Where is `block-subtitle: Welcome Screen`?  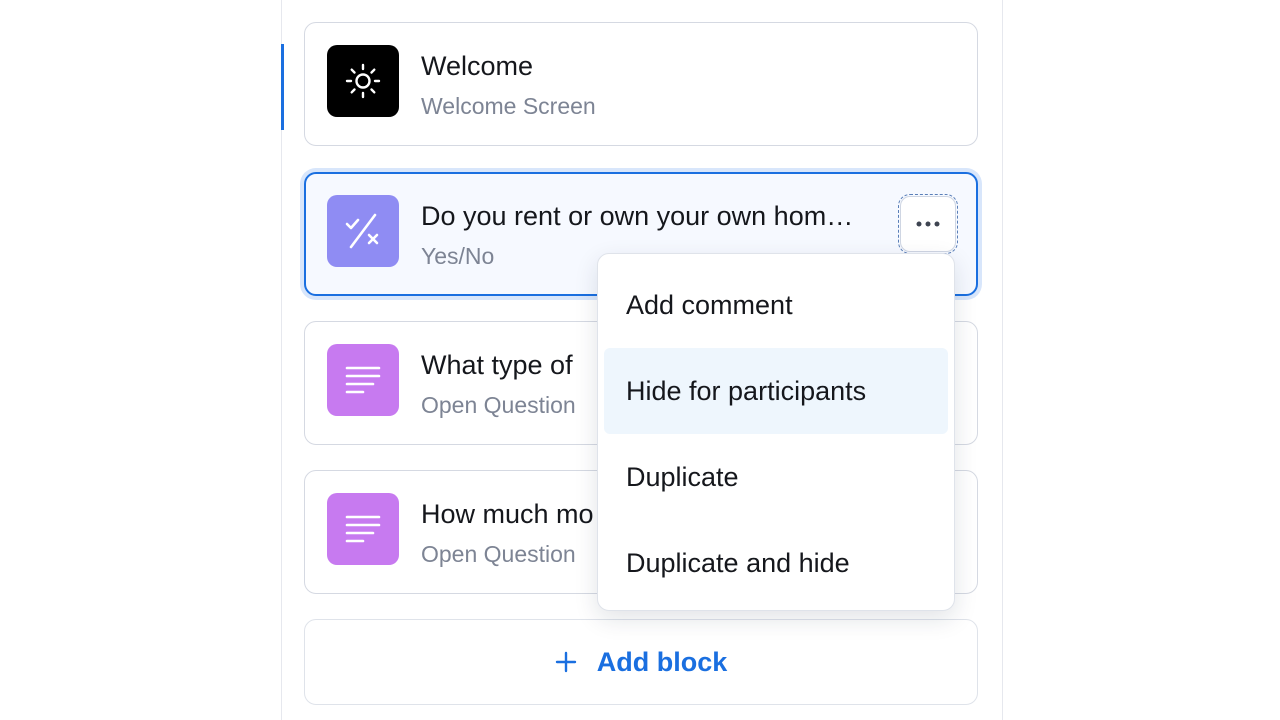
block-subtitle: Welcome Screen is located at coordinates (508, 106).